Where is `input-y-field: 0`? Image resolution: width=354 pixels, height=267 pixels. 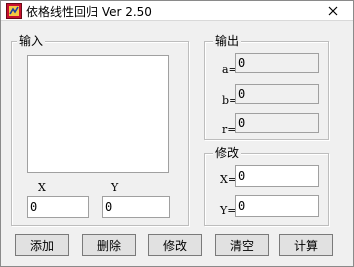 input-y-field: 0 is located at coordinates (136, 207).